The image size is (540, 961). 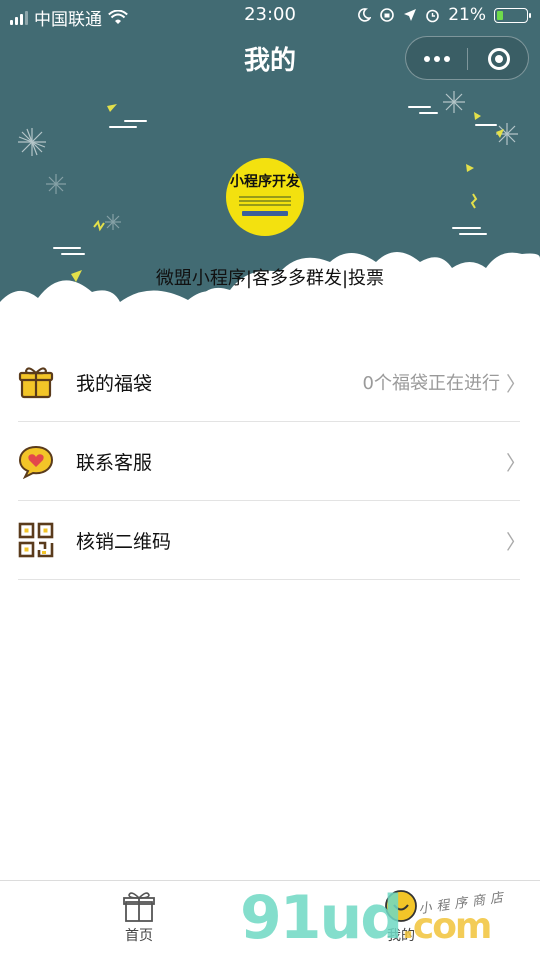 What do you see at coordinates (265, 201) in the screenshot?
I see `logo-details` at bounding box center [265, 201].